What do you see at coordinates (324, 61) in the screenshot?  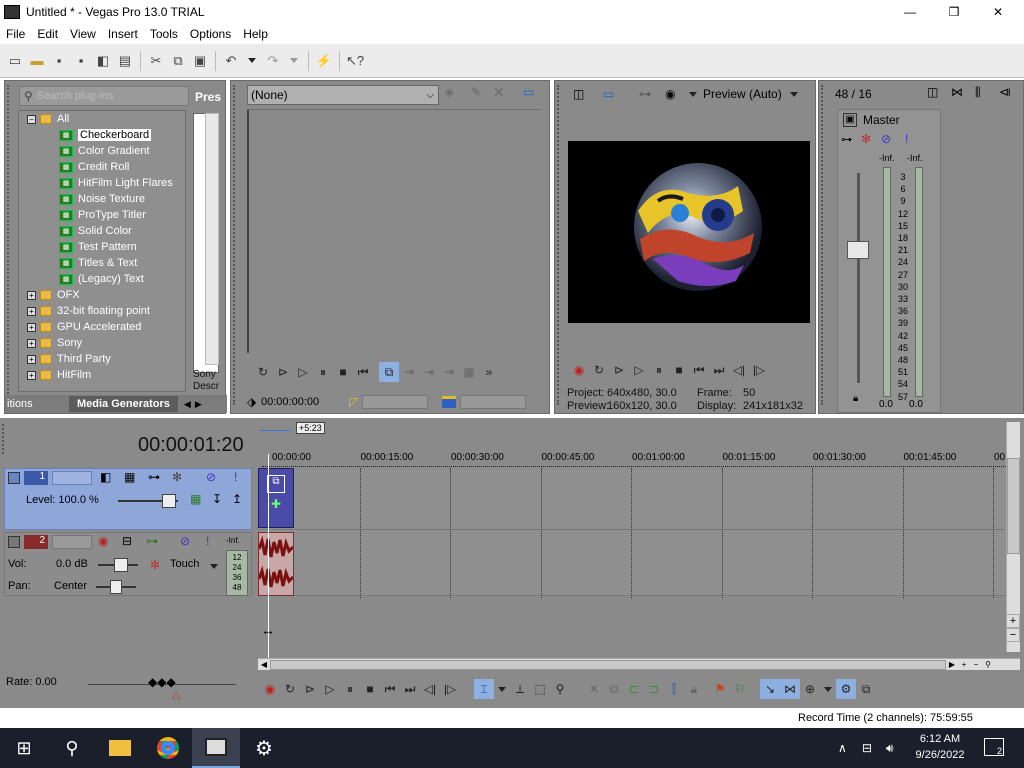 I see `enable-snapping-icon: ⚡` at bounding box center [324, 61].